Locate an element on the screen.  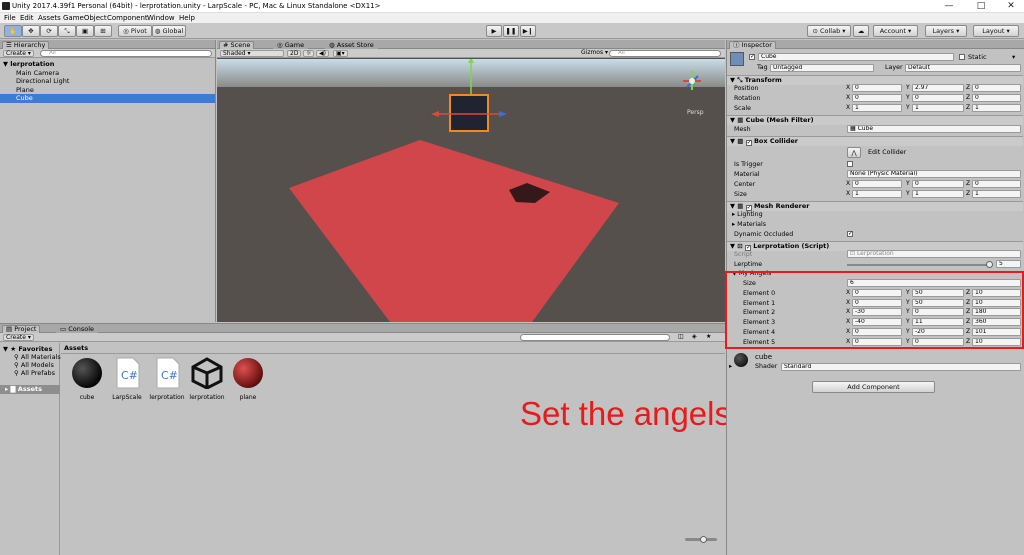
box-collider-enabled-checkbox: ✓ is located at coordinates (748, 143).